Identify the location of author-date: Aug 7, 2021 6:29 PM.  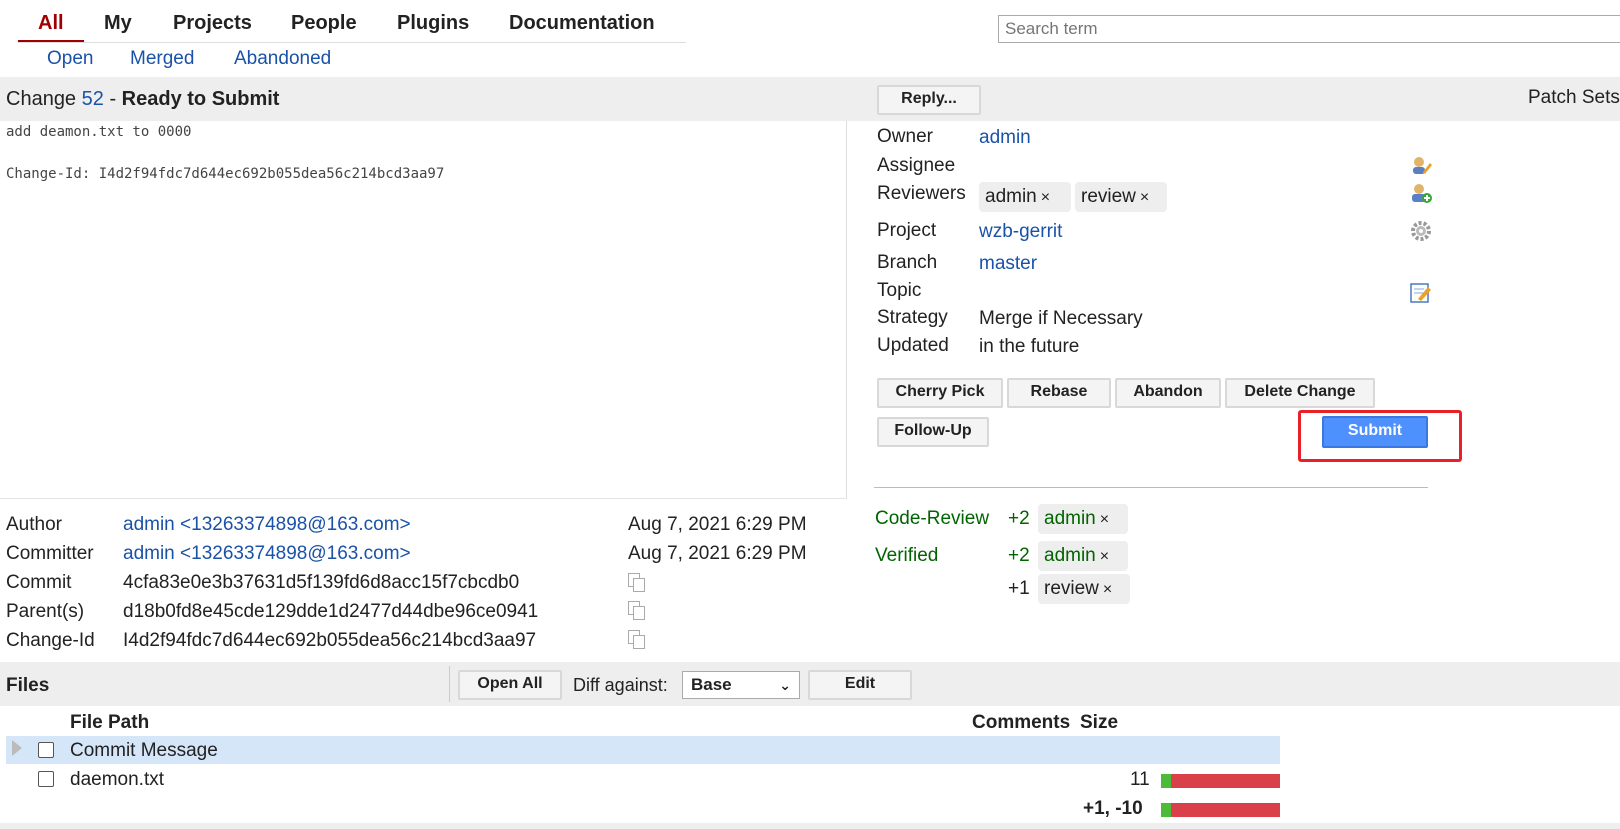
(717, 524).